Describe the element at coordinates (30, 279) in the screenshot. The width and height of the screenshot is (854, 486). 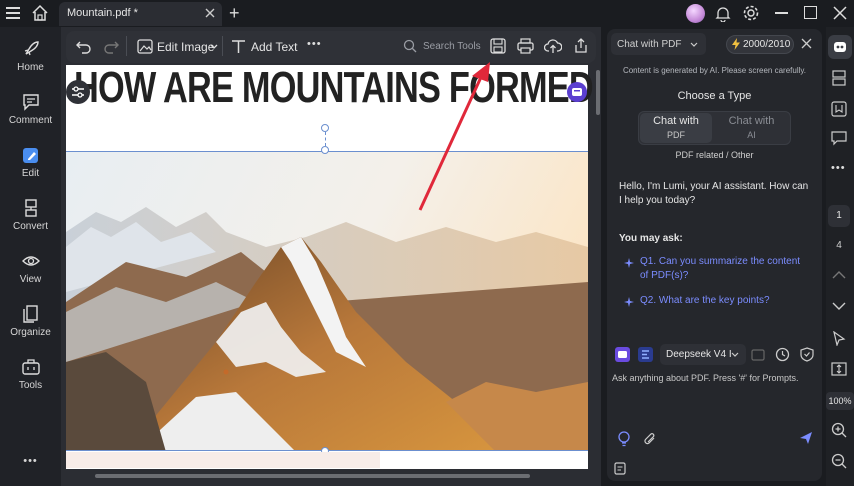
I see `sidebar-item-label: View` at that location.